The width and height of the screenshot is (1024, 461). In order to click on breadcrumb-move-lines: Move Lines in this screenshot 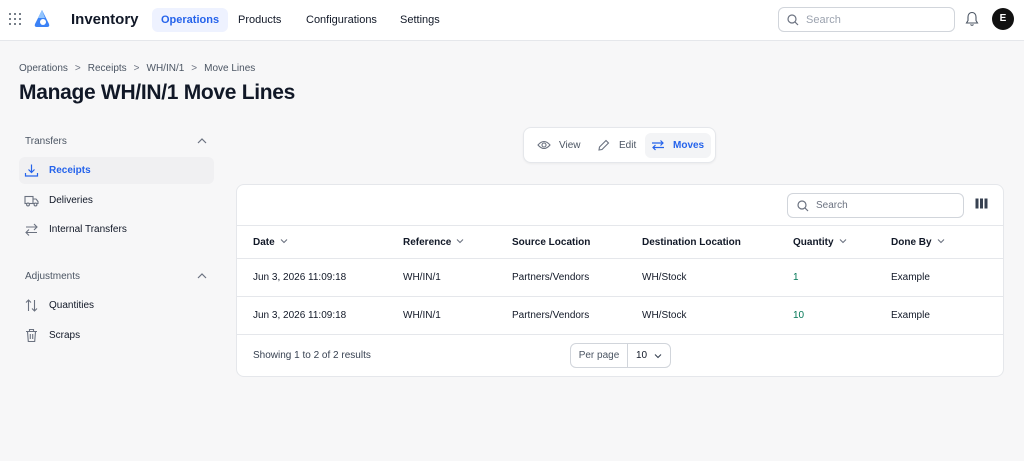, I will do `click(230, 68)`.